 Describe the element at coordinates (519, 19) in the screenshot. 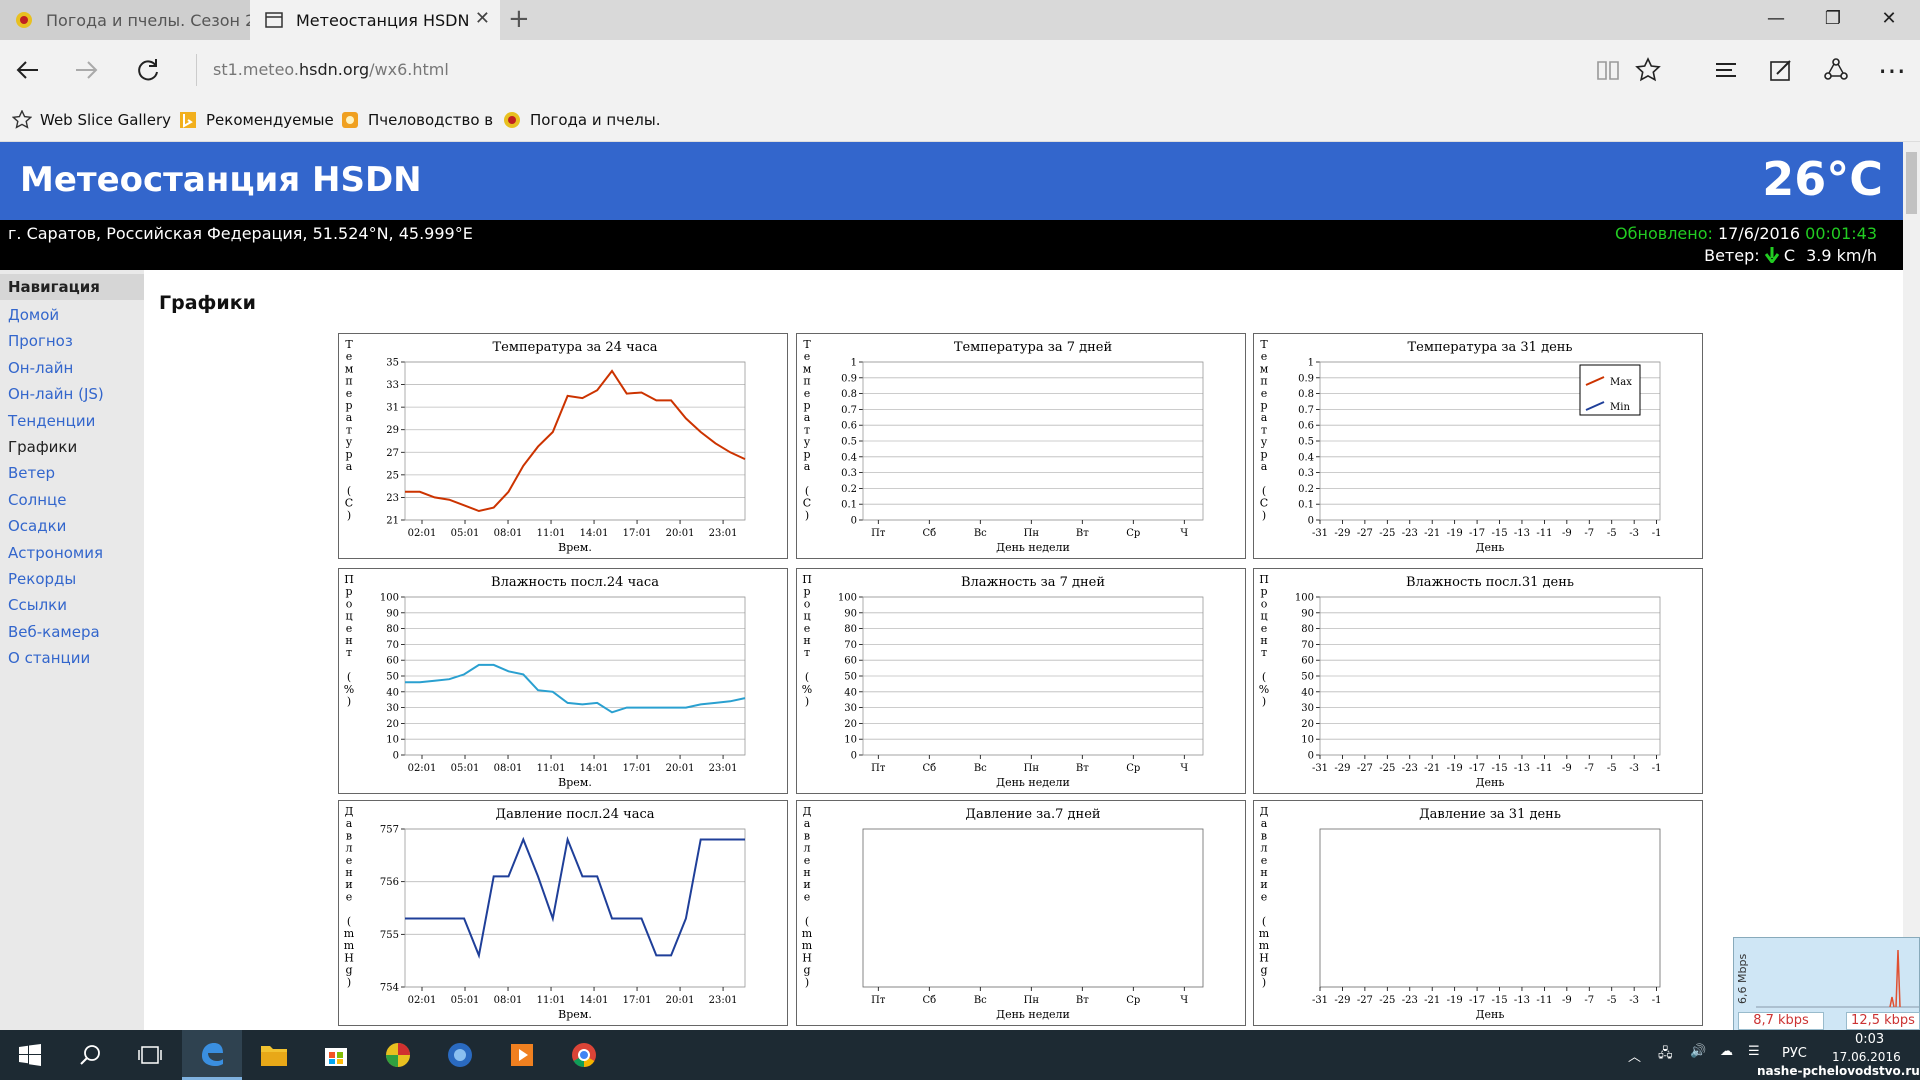

I see `new-tab-button: +` at that location.